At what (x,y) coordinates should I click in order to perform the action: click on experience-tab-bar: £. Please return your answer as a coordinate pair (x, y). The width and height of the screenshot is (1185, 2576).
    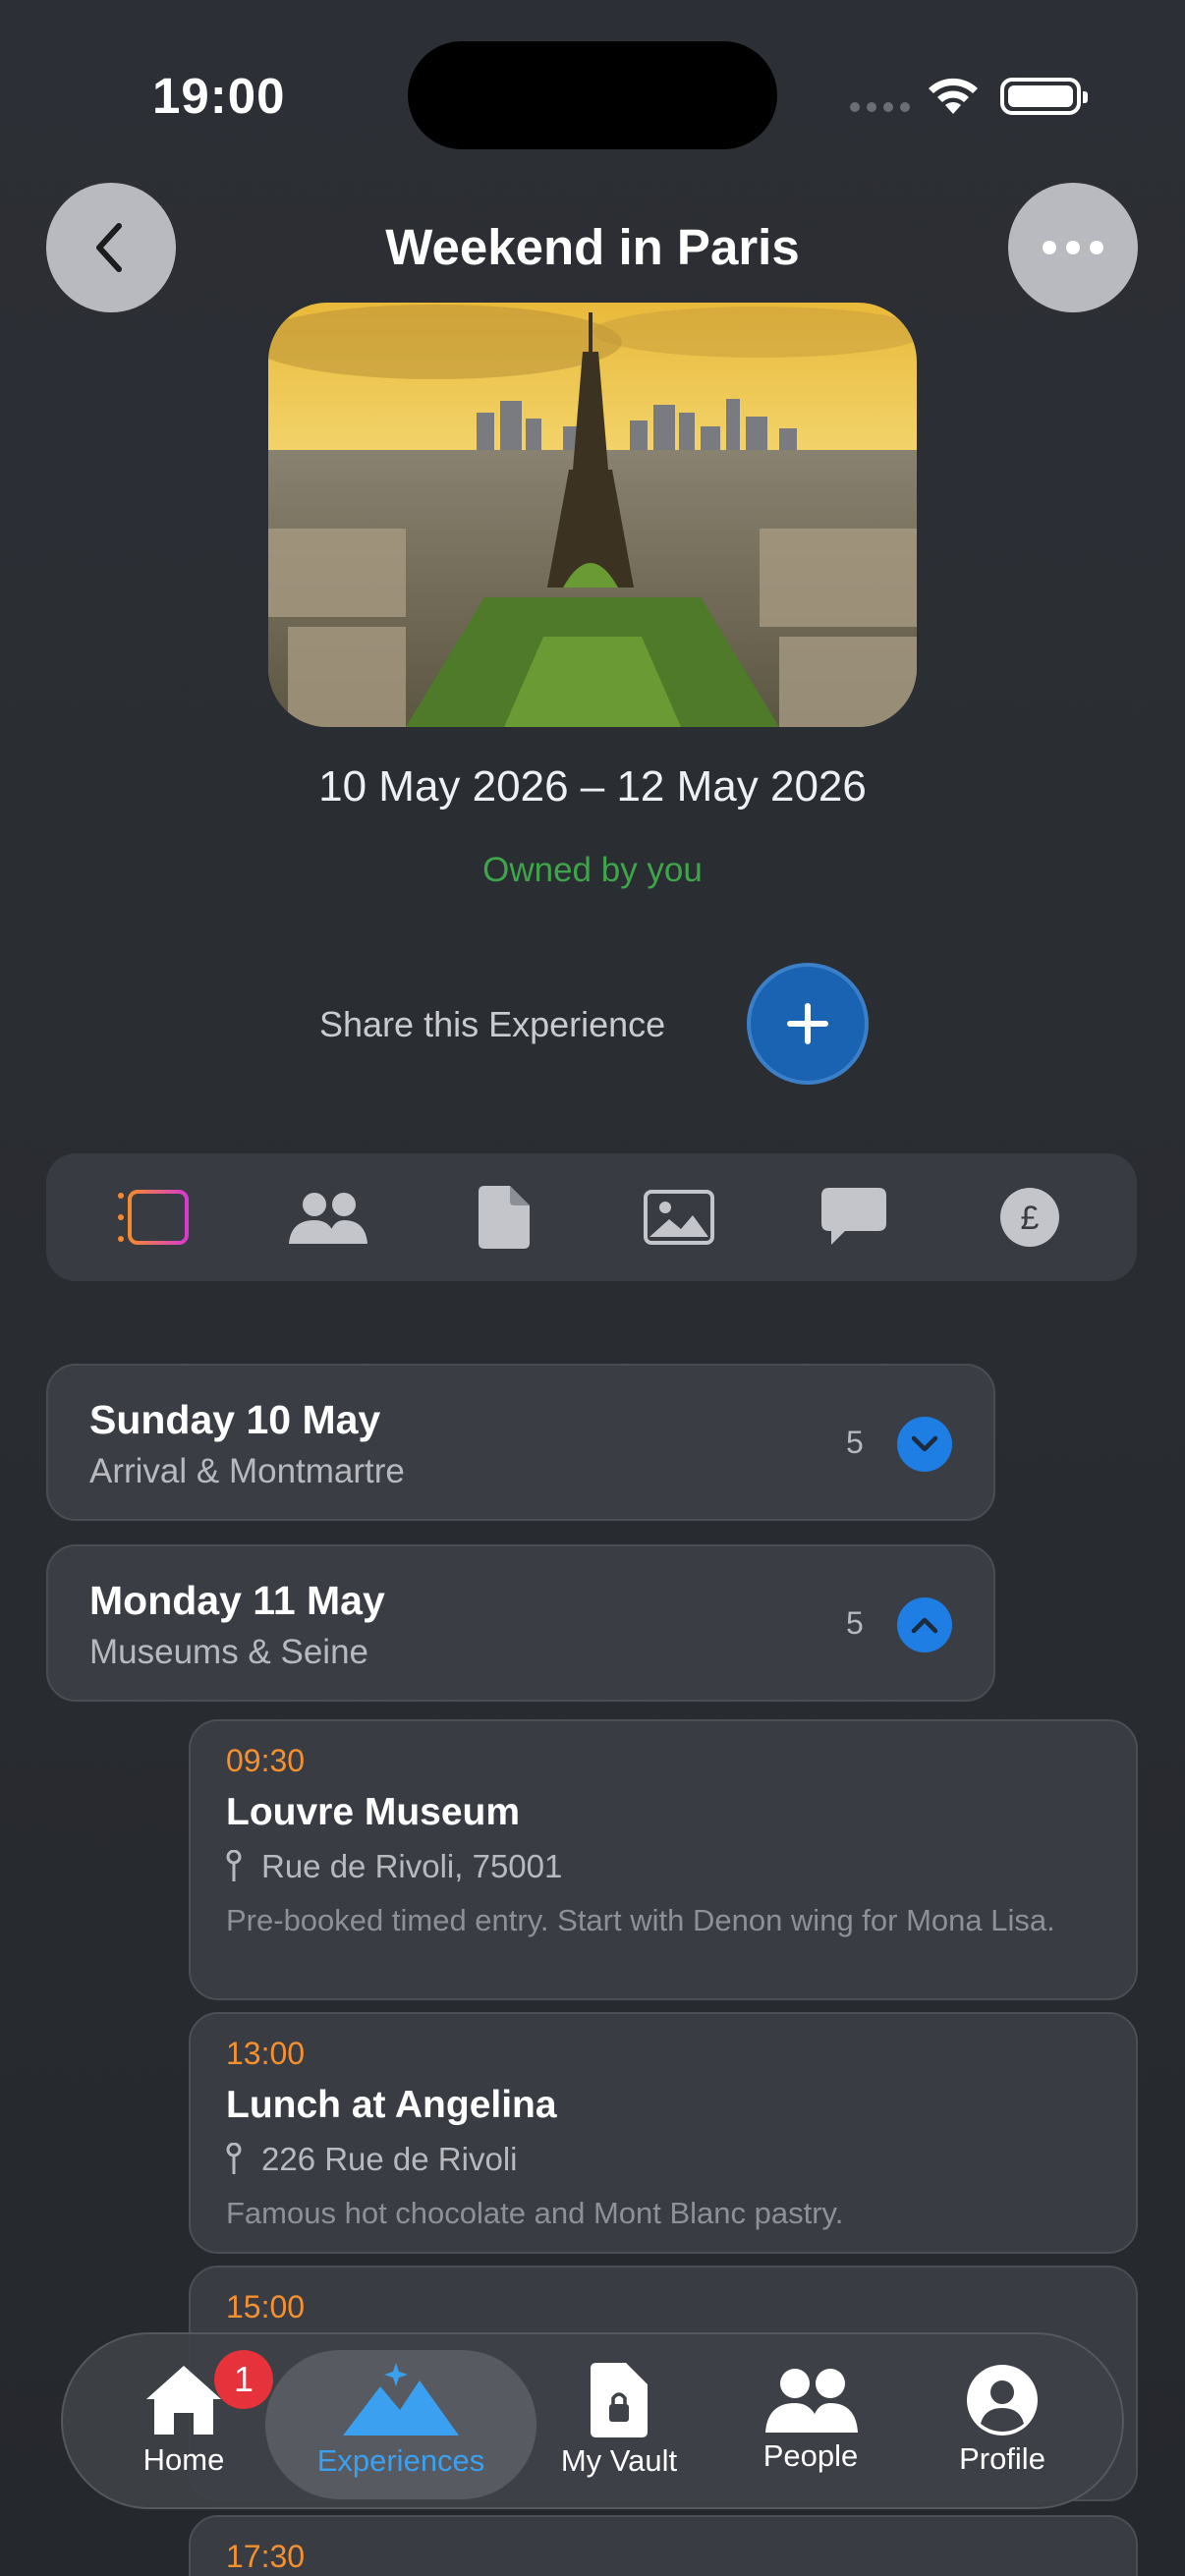
    Looking at the image, I should click on (592, 1217).